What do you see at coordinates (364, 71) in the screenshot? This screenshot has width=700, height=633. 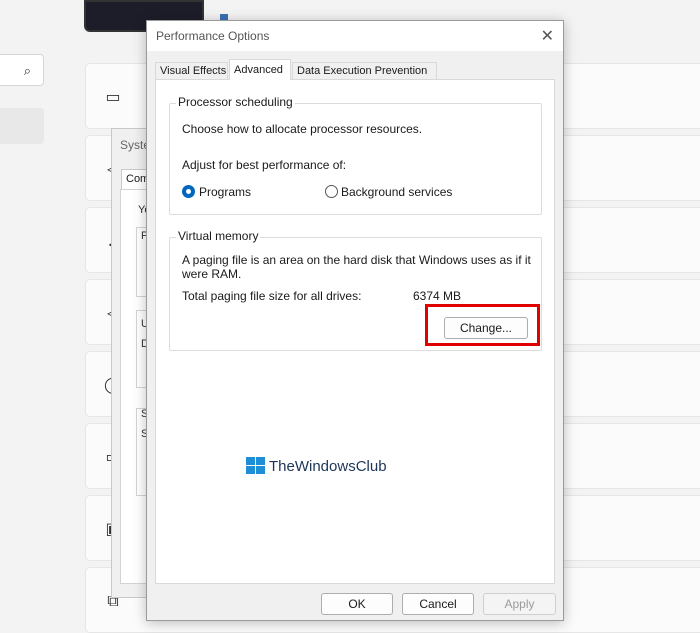 I see `tab-data-execution-prevention: Data Execution Prevention` at bounding box center [364, 71].